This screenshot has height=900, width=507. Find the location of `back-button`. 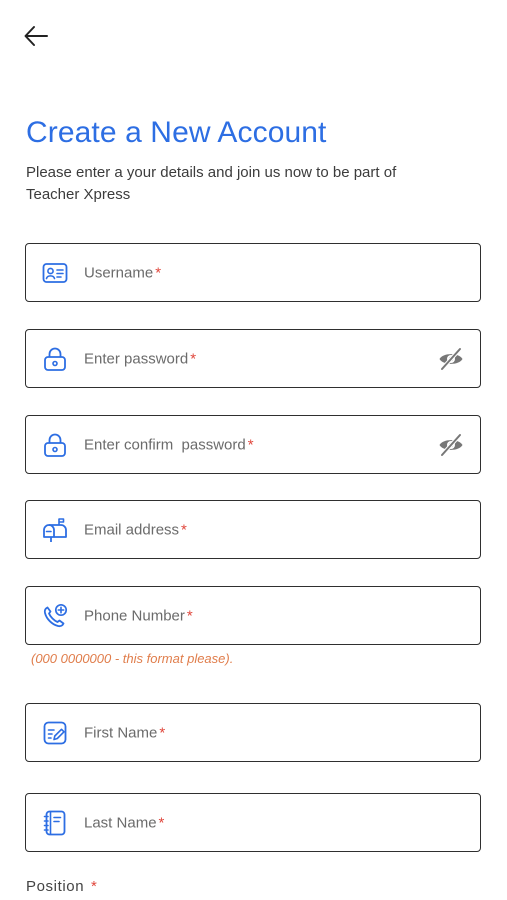

back-button is located at coordinates (36, 36).